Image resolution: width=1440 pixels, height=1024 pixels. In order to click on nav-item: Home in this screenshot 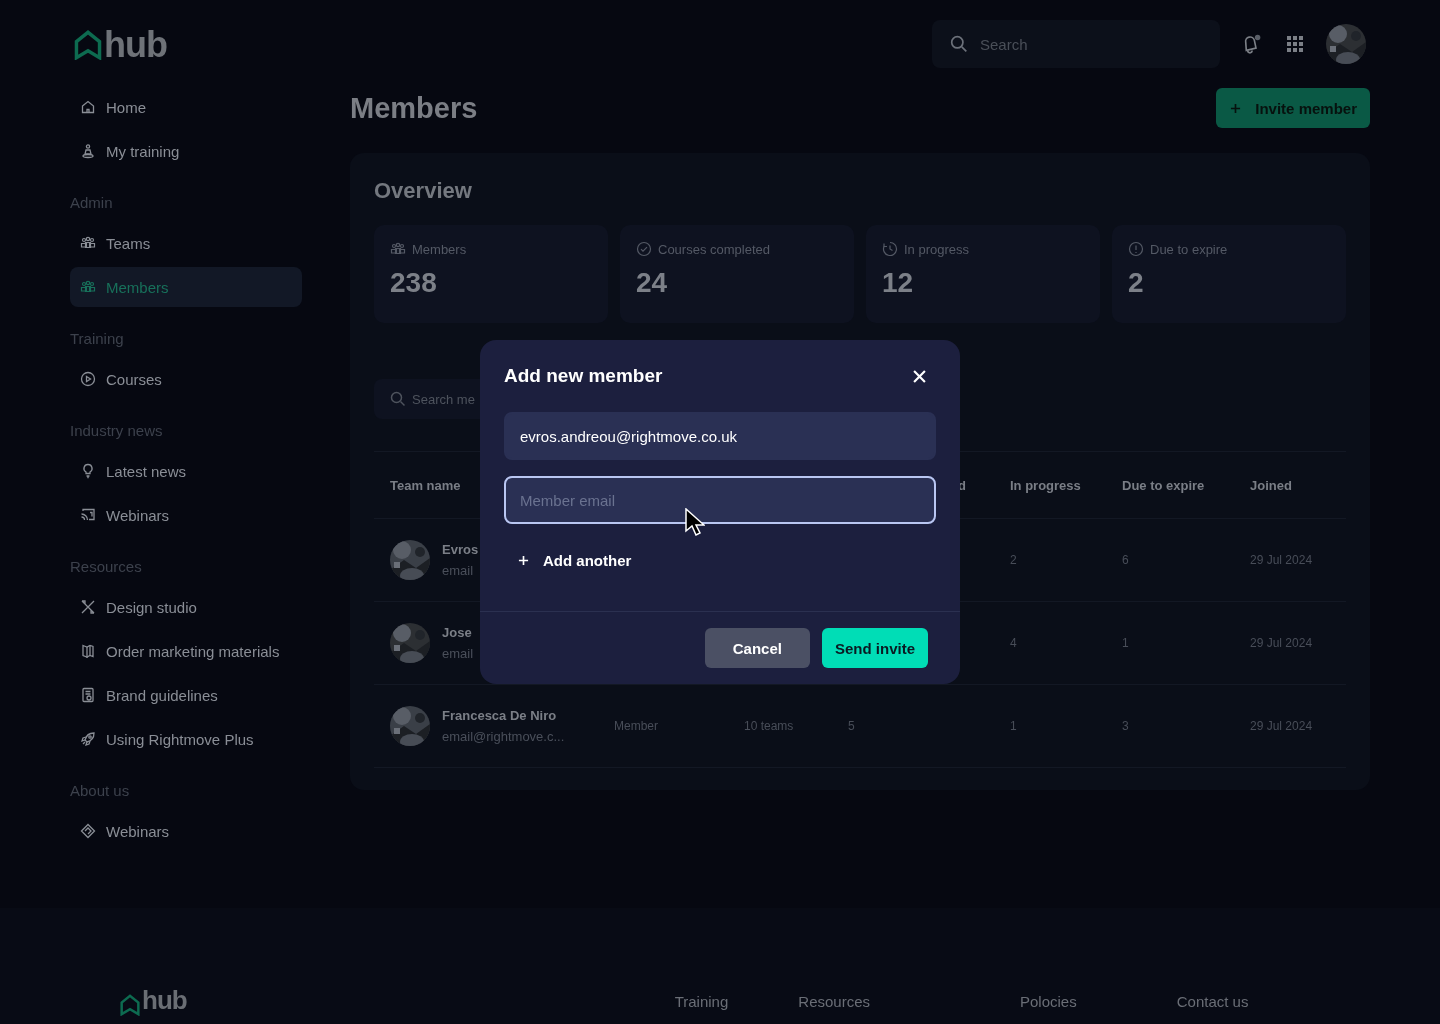, I will do `click(186, 107)`.